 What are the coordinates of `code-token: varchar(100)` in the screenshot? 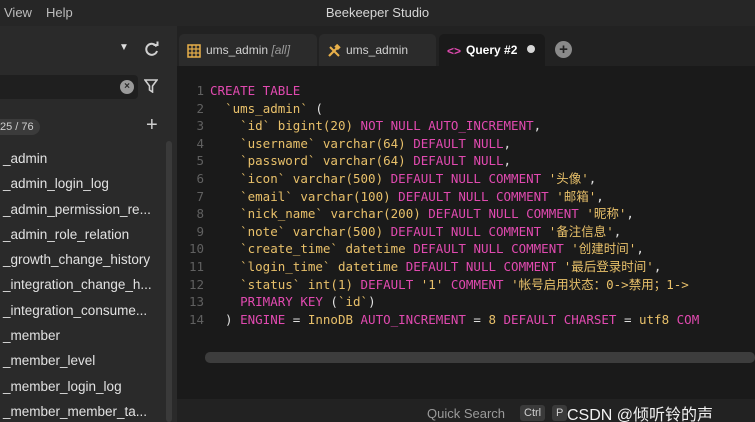 It's located at (345, 196).